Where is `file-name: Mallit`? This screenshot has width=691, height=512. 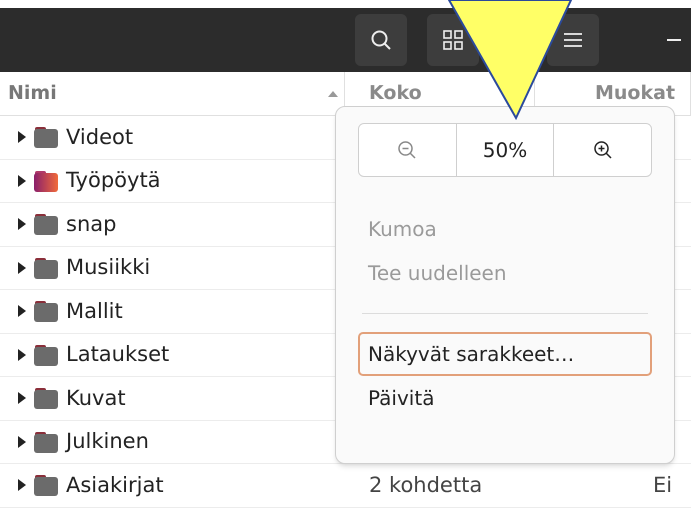 file-name: Mallit is located at coordinates (94, 311).